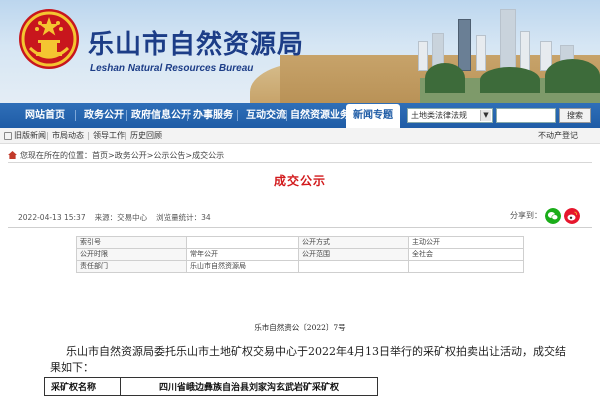 Image resolution: width=600 pixels, height=400 pixels. I want to click on wechat-share-icon, so click(553, 216).